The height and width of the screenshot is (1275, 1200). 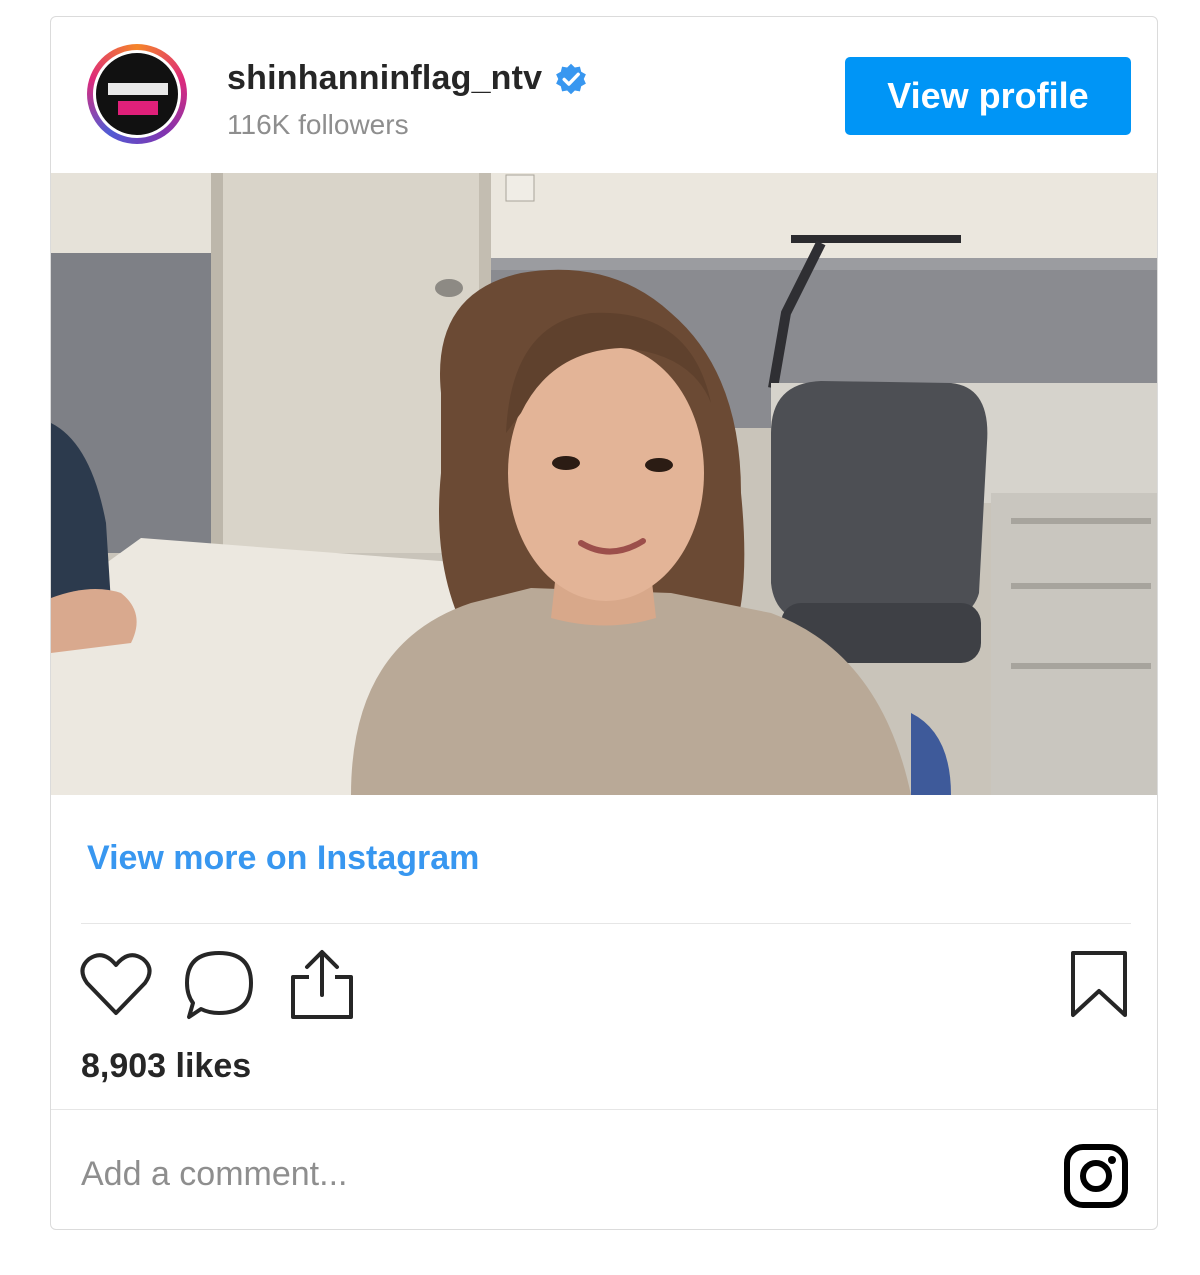 I want to click on like-count: 8,903 likes, so click(x=166, y=1066).